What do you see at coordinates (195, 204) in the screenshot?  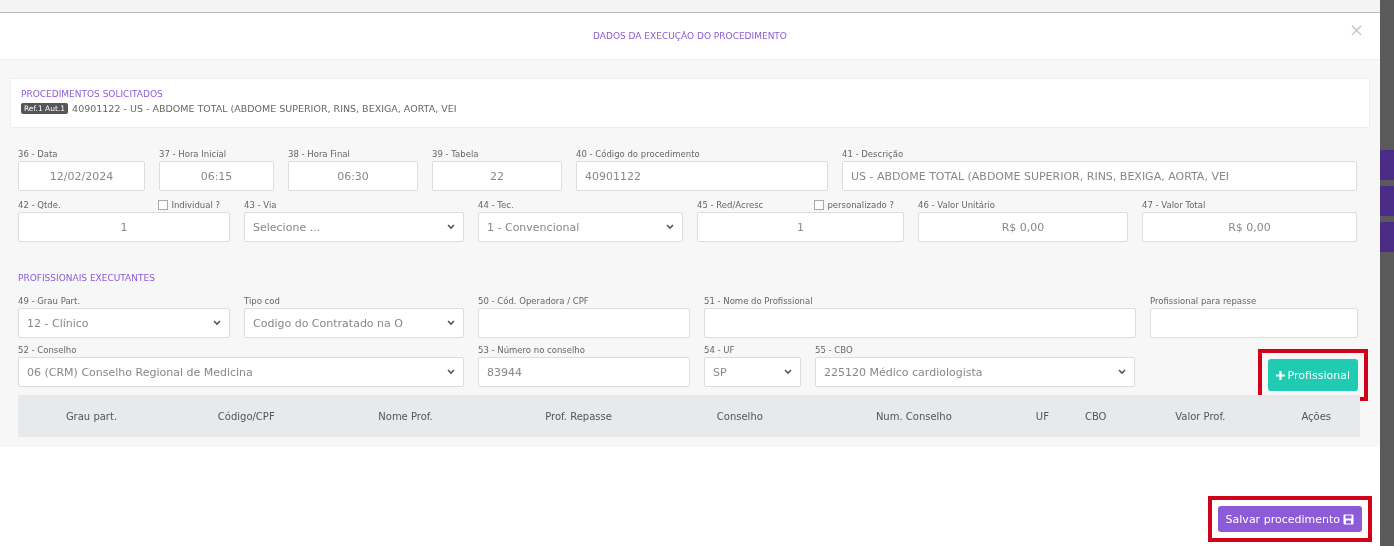 I see `checkbox-label: Individual ?` at bounding box center [195, 204].